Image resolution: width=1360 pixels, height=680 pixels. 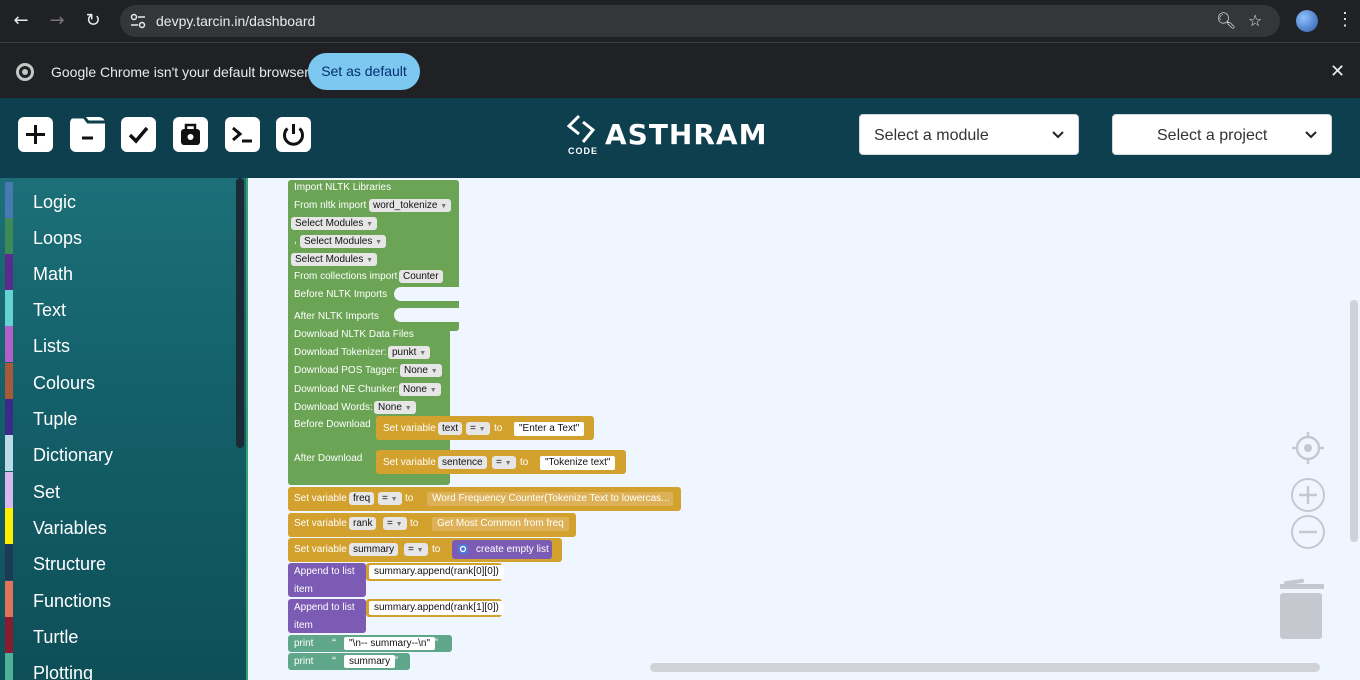 What do you see at coordinates (364, 71) in the screenshot?
I see `set-default-button: Set as default` at bounding box center [364, 71].